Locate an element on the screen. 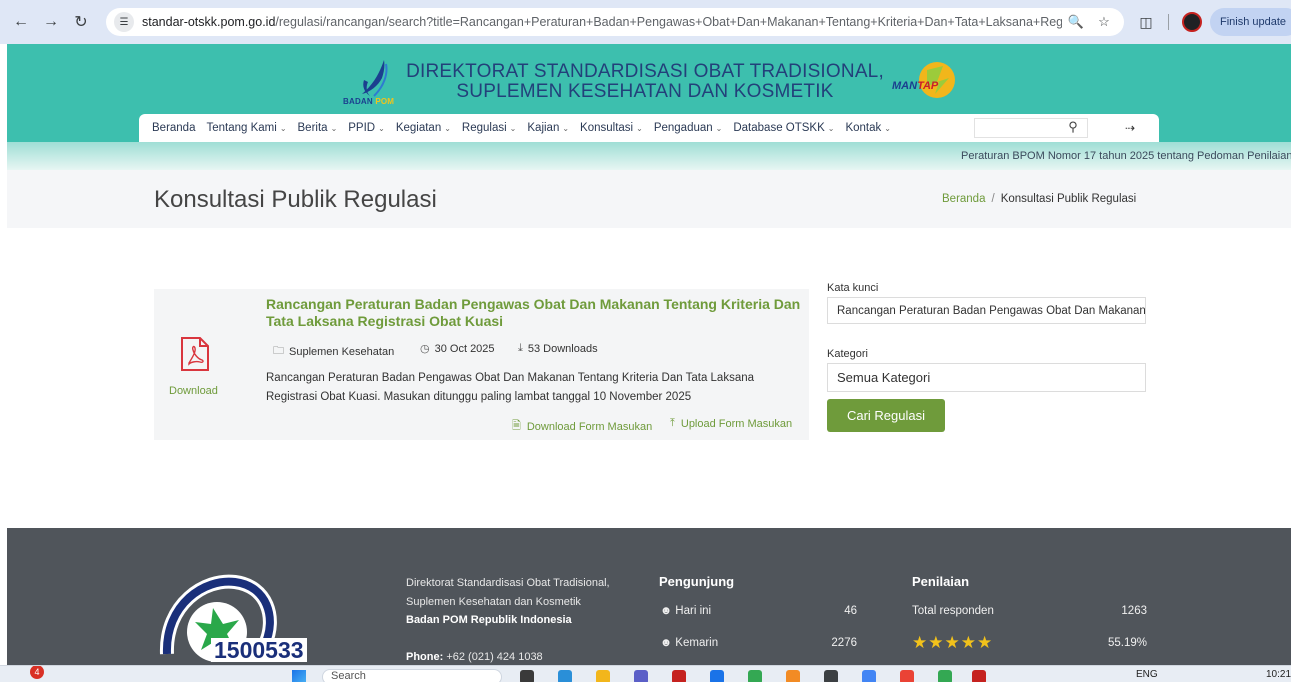  nav-item-konsultasi: Konsultasi ⌄ is located at coordinates (611, 128).